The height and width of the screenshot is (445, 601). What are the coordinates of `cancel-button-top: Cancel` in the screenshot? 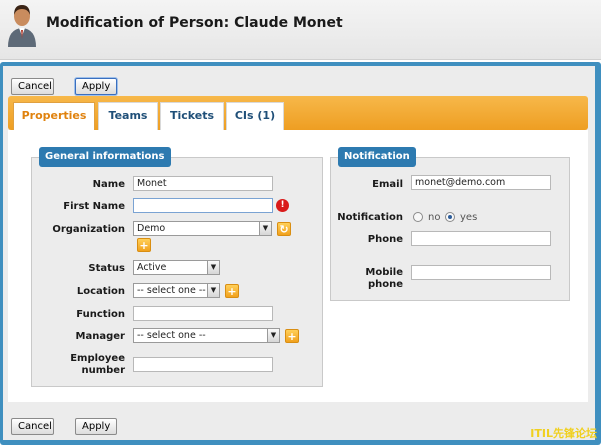 It's located at (32, 86).